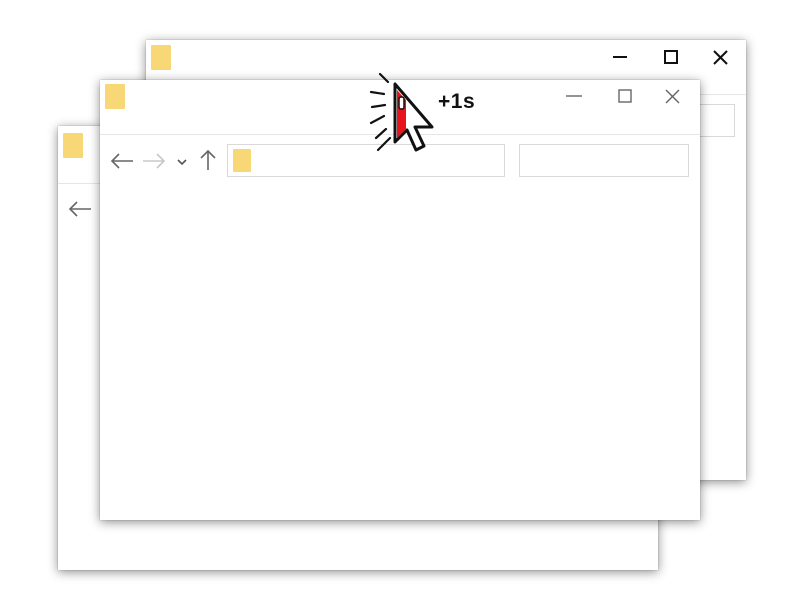  I want to click on arrow-up-icon, so click(208, 160).